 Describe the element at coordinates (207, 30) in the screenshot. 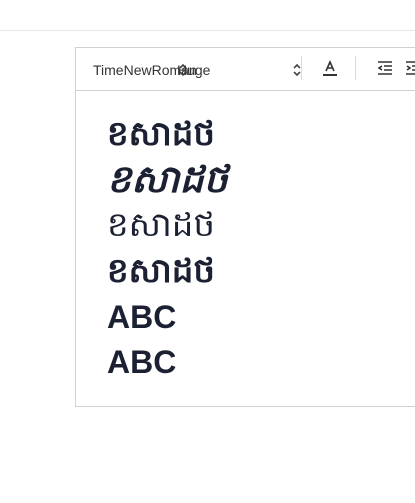

I see `page-divider` at that location.